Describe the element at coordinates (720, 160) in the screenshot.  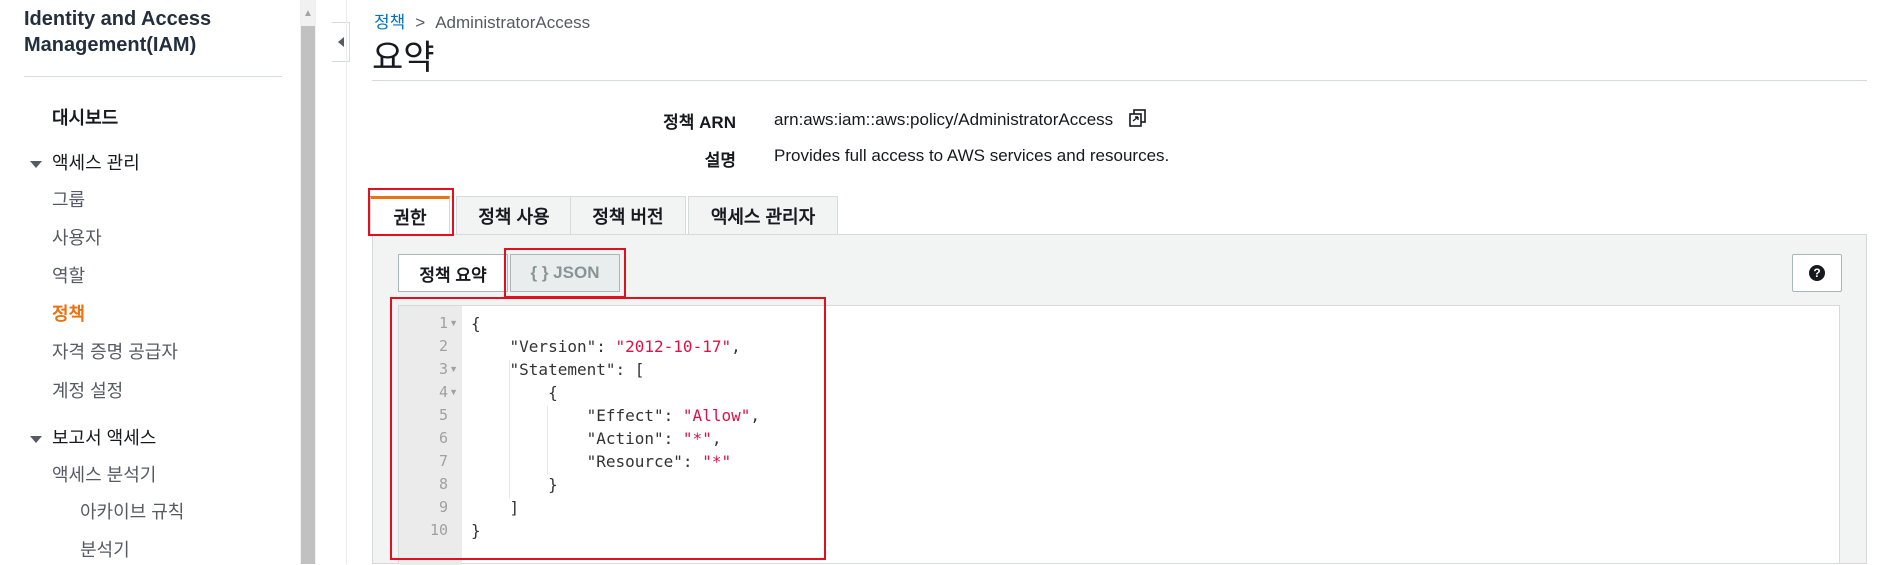
I see `description-label: 설명` at that location.